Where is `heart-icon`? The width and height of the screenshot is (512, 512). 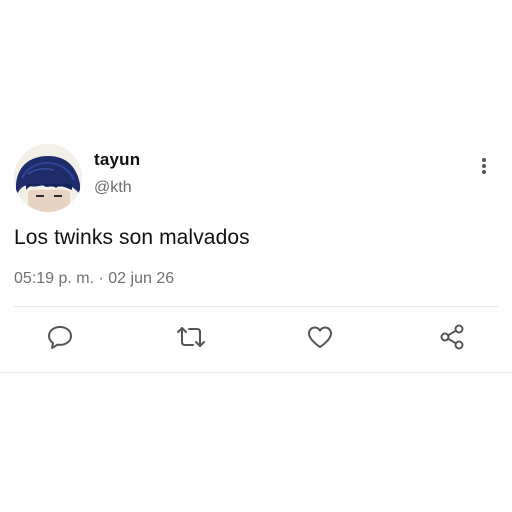
heart-icon is located at coordinates (320, 339).